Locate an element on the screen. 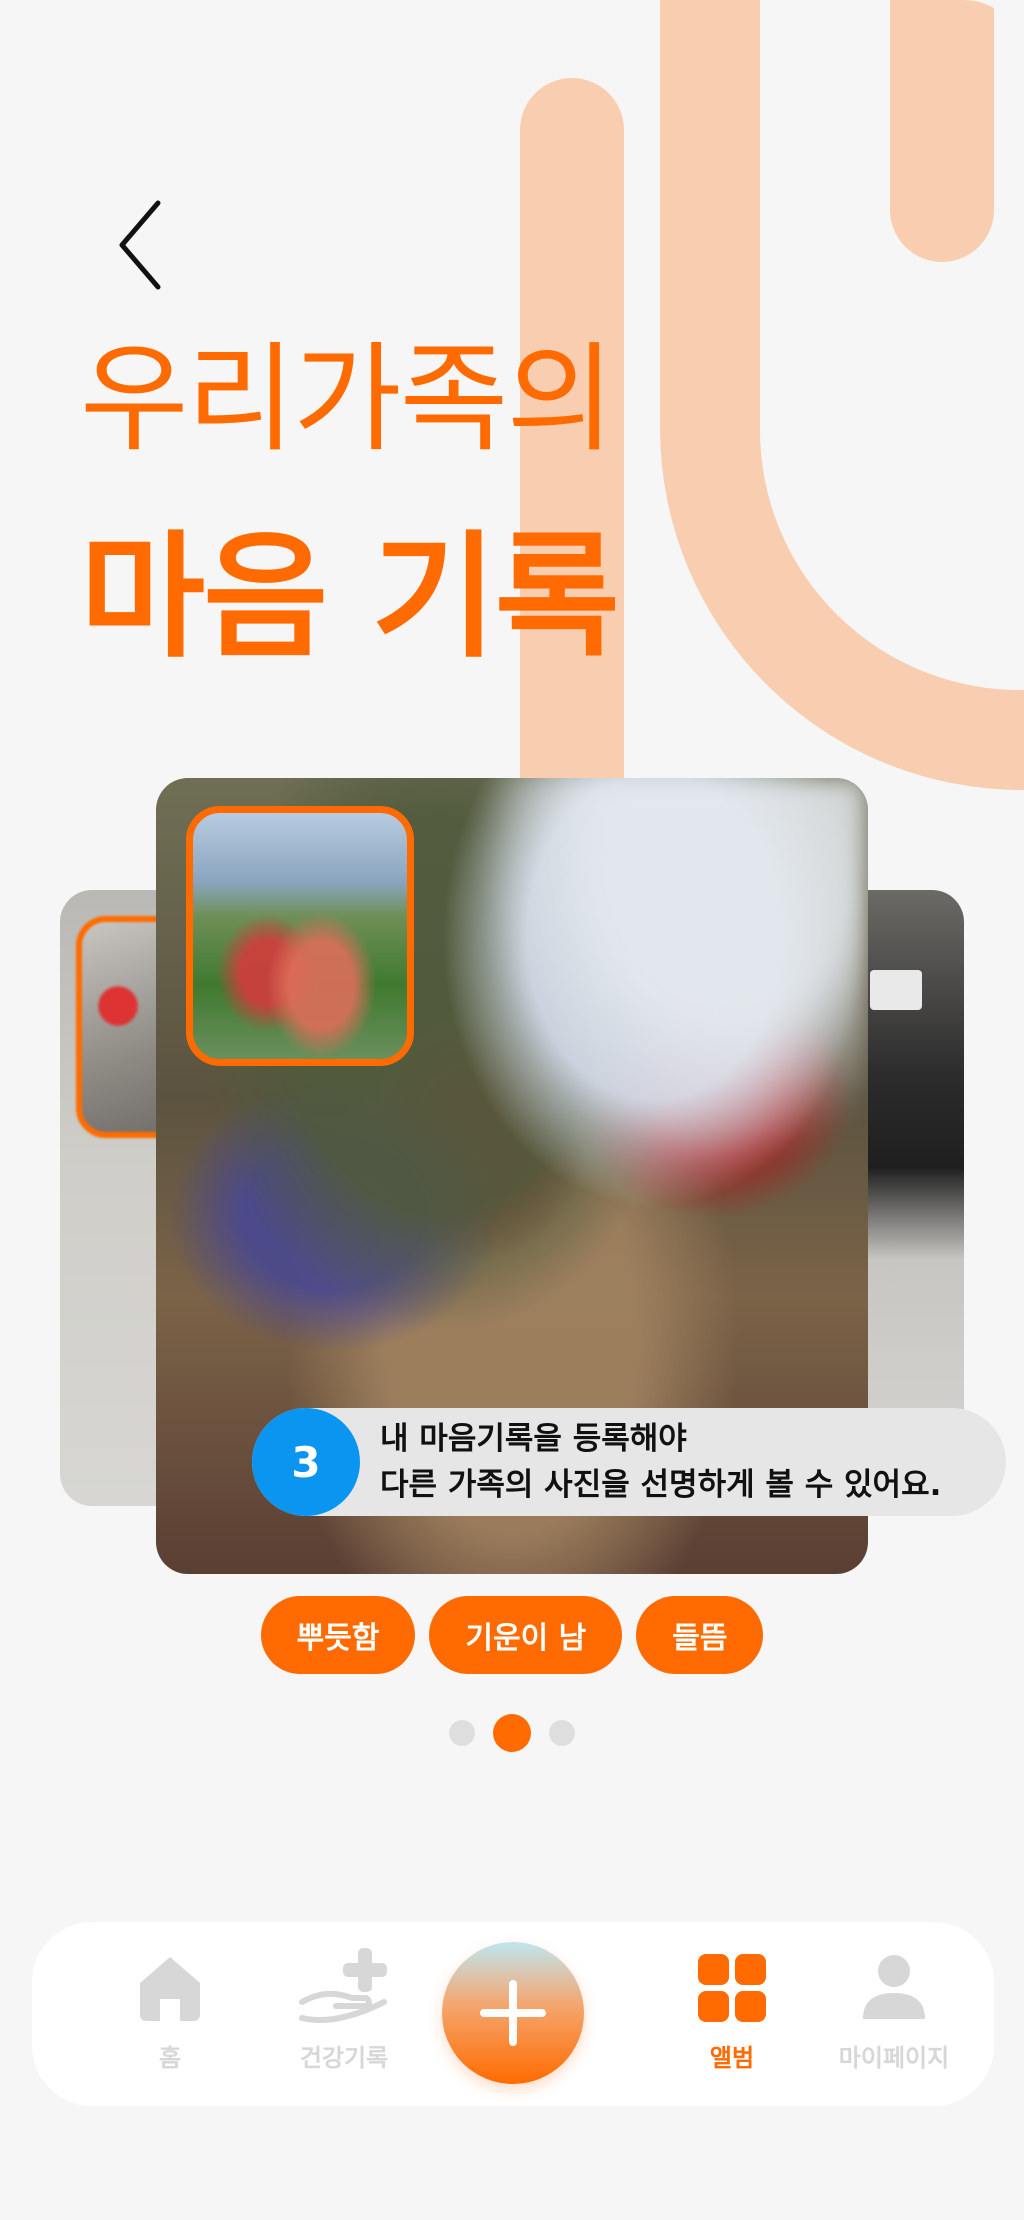 The height and width of the screenshot is (2220, 1024). chevron-left-icon is located at coordinates (140, 245).